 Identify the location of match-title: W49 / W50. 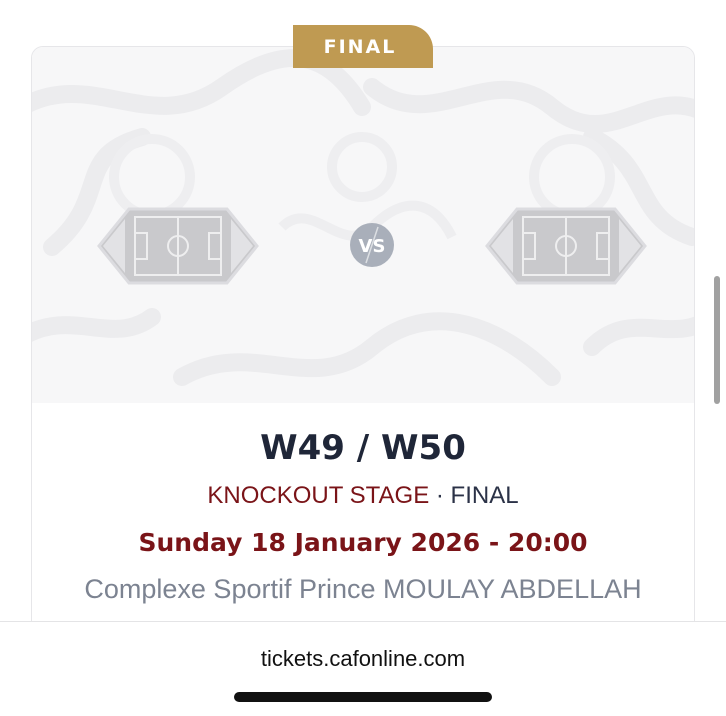
(363, 448).